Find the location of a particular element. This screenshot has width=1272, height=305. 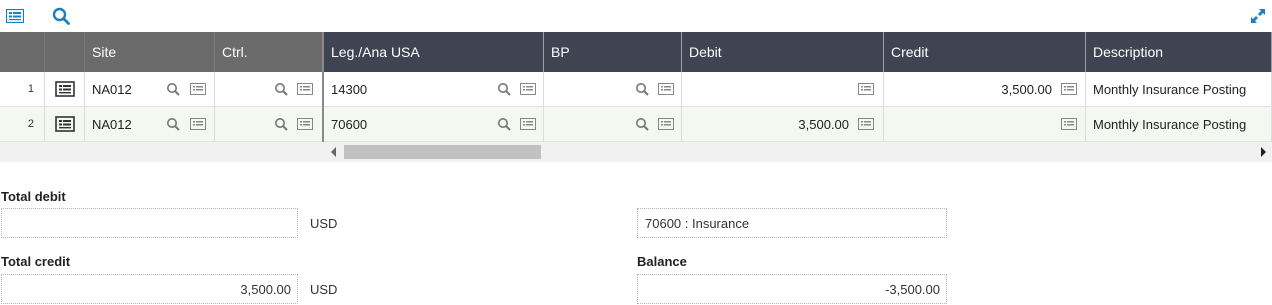

cell-credit is located at coordinates (985, 124).